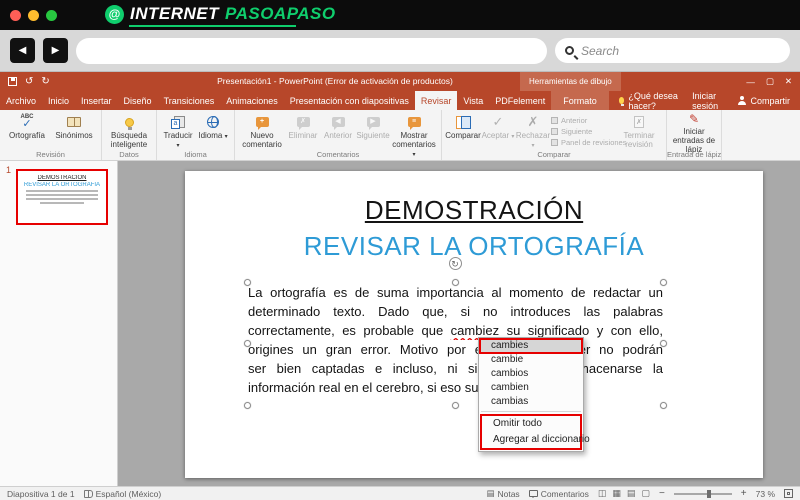 This screenshot has width=800, height=500. Describe the element at coordinates (531, 402) in the screenshot. I see `suggestion-cambias: cambias` at that location.